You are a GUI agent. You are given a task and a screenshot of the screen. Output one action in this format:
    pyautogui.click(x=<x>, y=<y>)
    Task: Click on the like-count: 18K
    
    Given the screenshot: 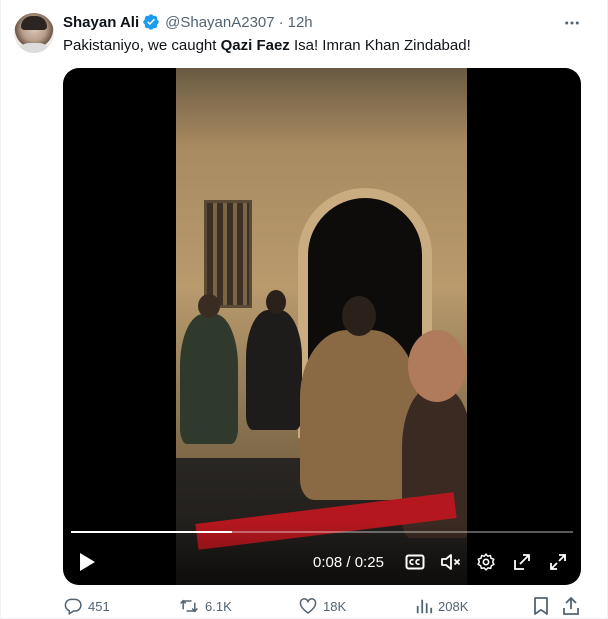 What is the action you would take?
    pyautogui.click(x=335, y=606)
    